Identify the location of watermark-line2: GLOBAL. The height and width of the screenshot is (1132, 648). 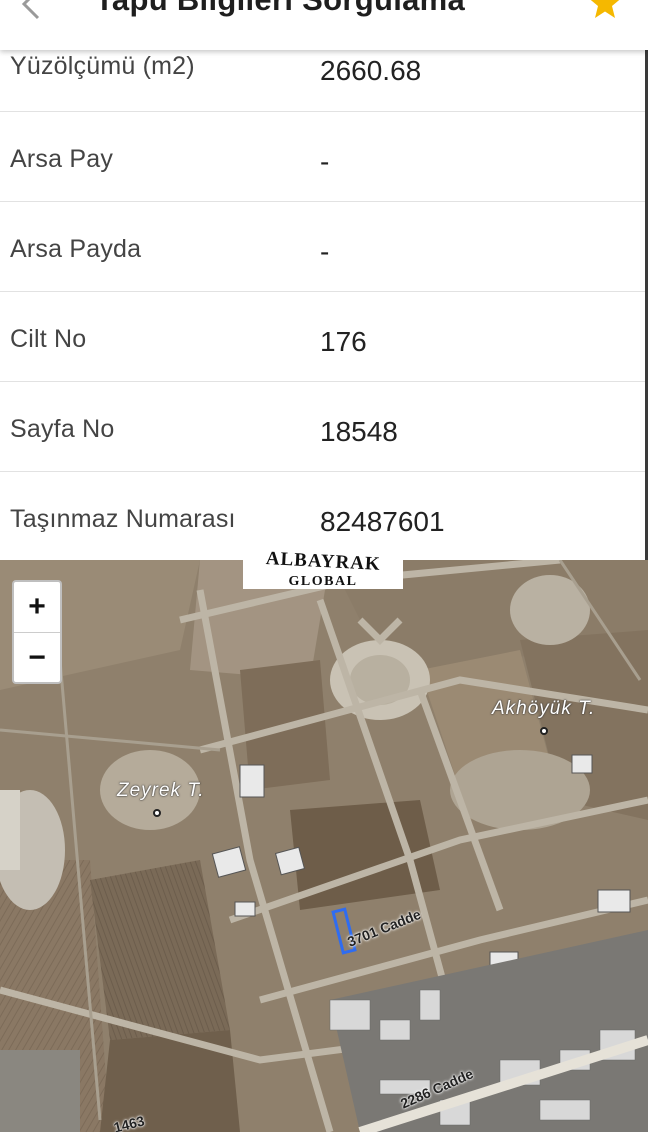
(323, 581).